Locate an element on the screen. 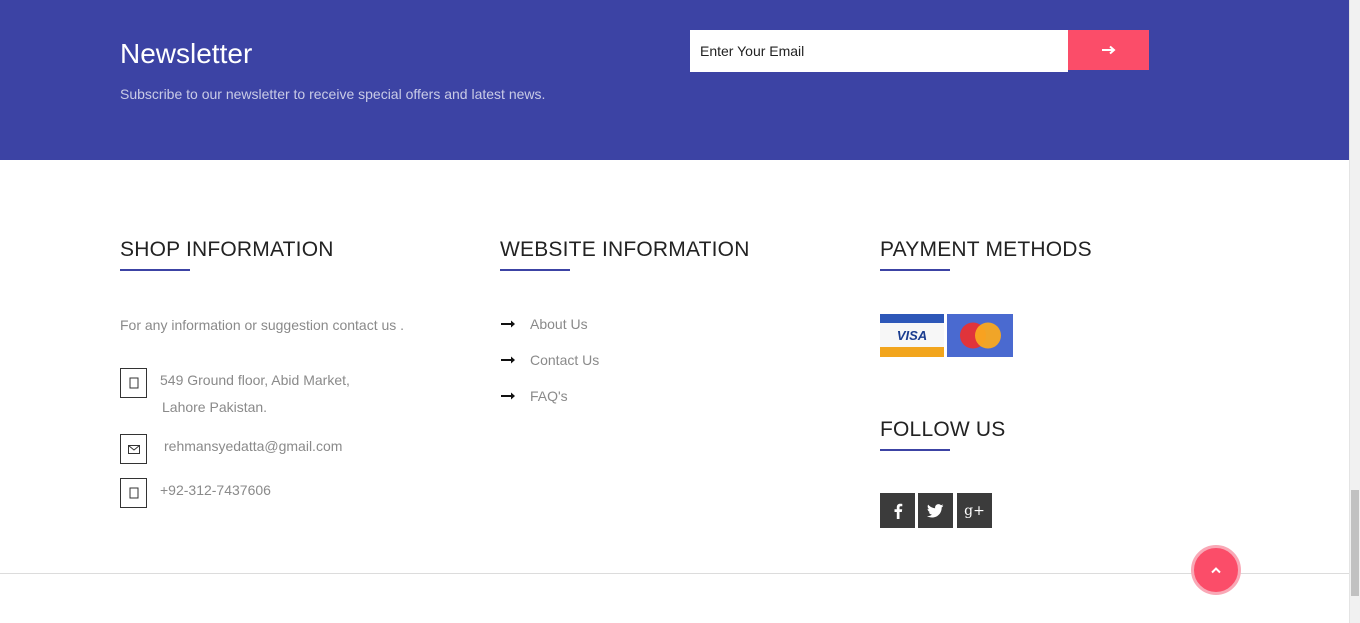  faqs-label: FAQ's is located at coordinates (549, 396).